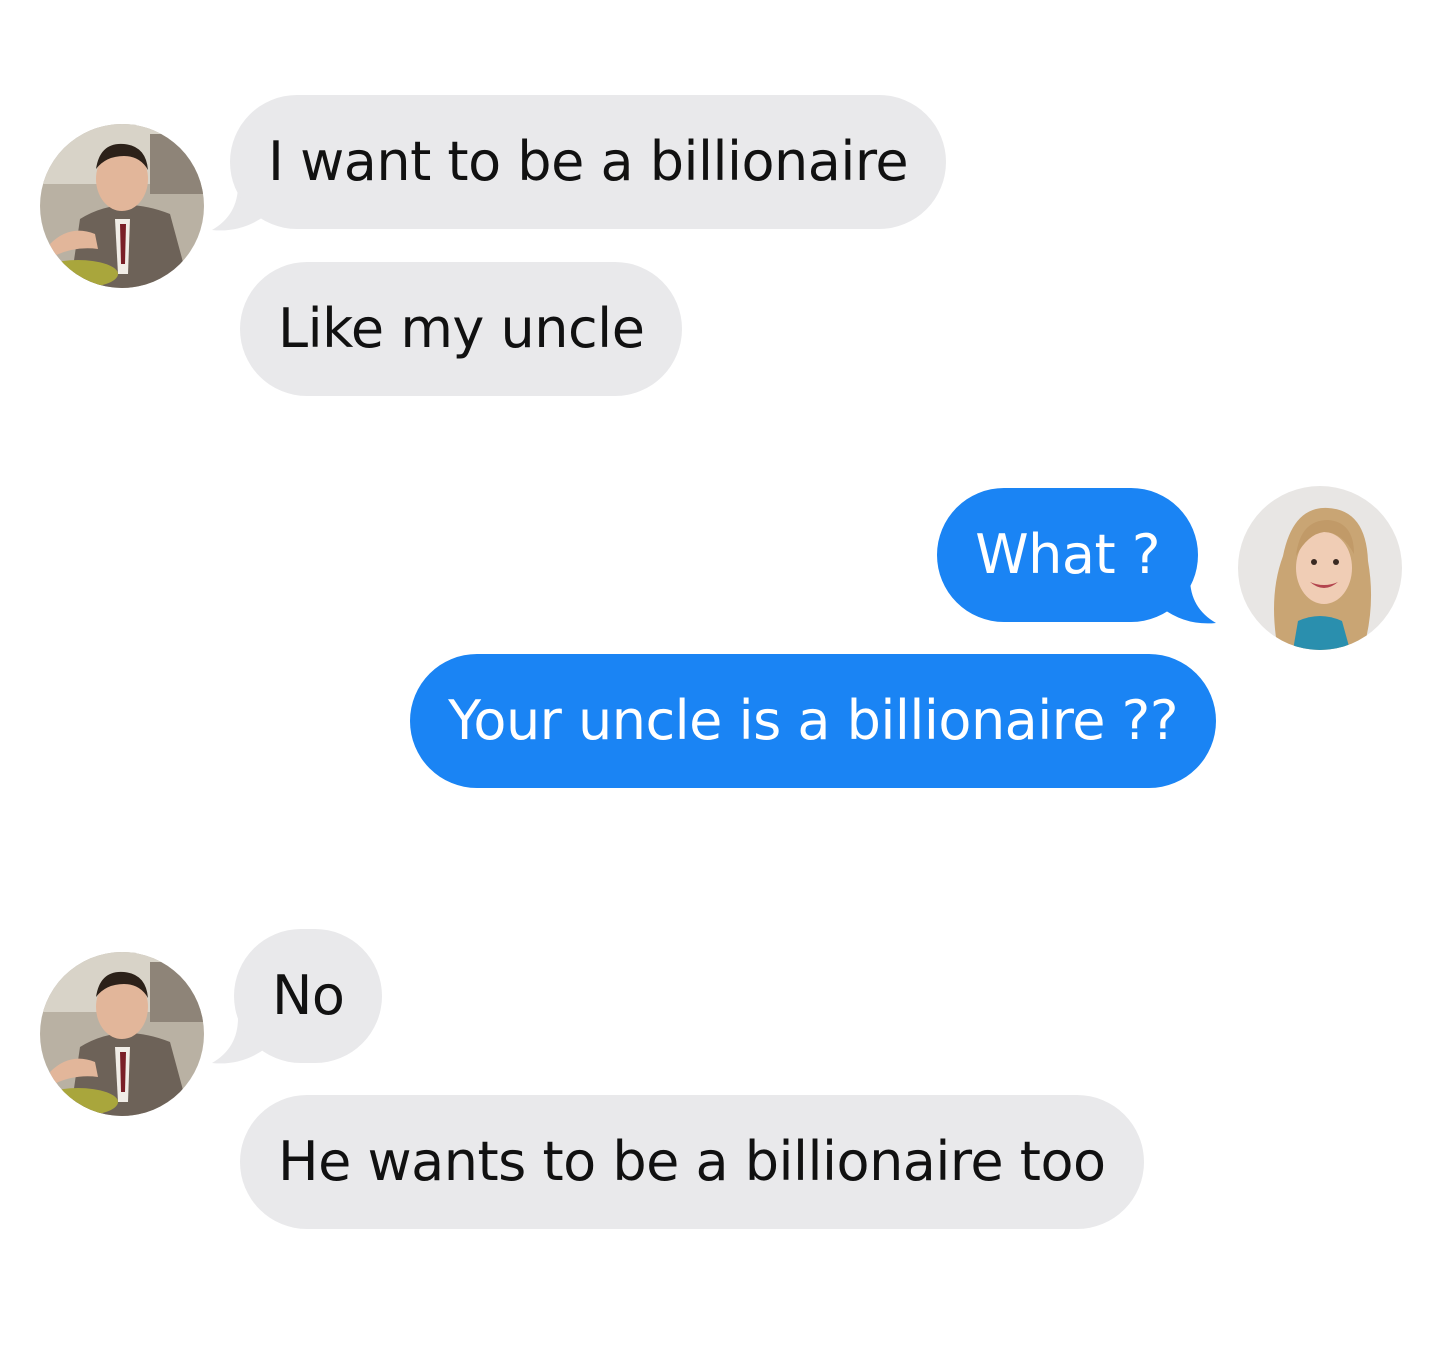  I want to click on message-bubble-incoming: He wants to be a billionaire too, so click(692, 1162).